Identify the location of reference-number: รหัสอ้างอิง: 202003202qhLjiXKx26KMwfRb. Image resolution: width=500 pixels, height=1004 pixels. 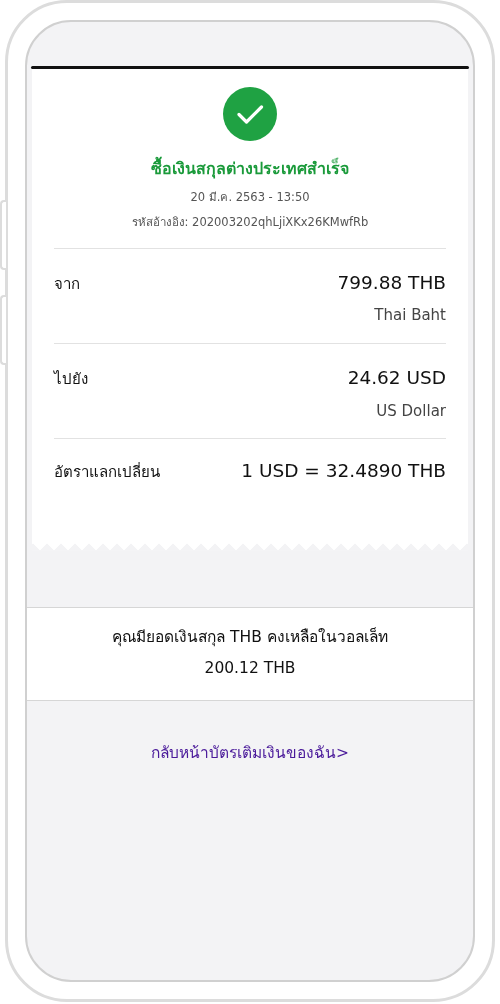
(250, 223).